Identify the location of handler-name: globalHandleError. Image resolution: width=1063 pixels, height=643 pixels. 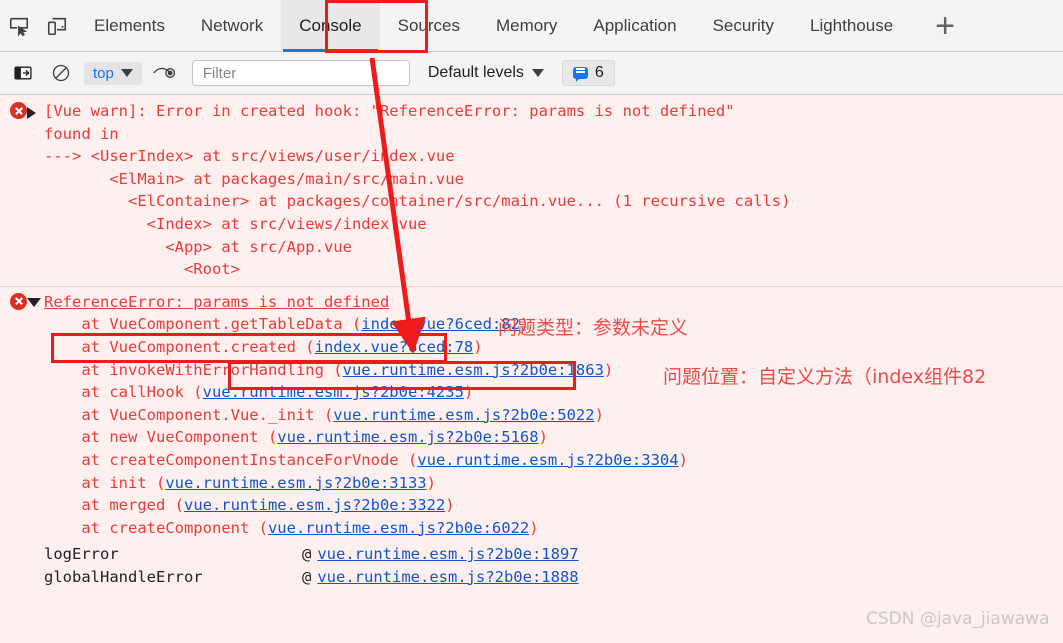
(123, 576).